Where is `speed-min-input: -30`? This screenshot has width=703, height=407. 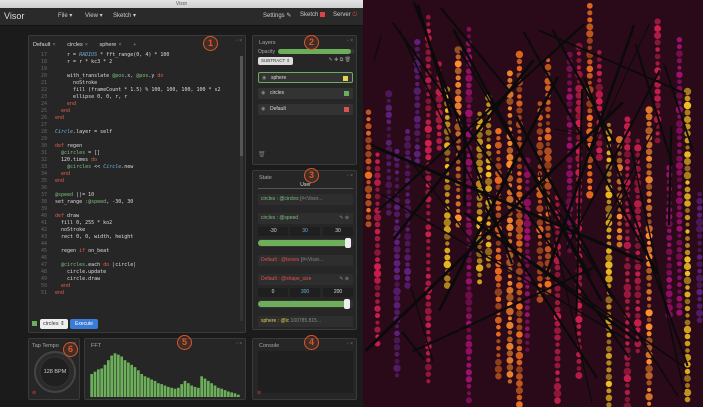 speed-min-input: -30 is located at coordinates (273, 231).